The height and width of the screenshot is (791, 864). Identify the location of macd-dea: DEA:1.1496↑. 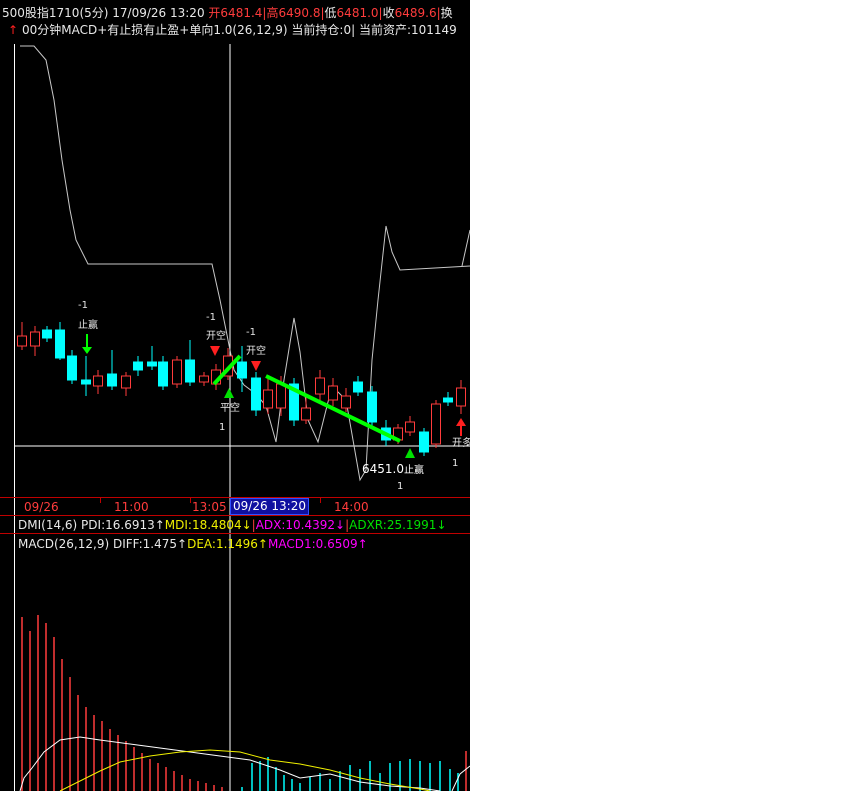
(227, 544).